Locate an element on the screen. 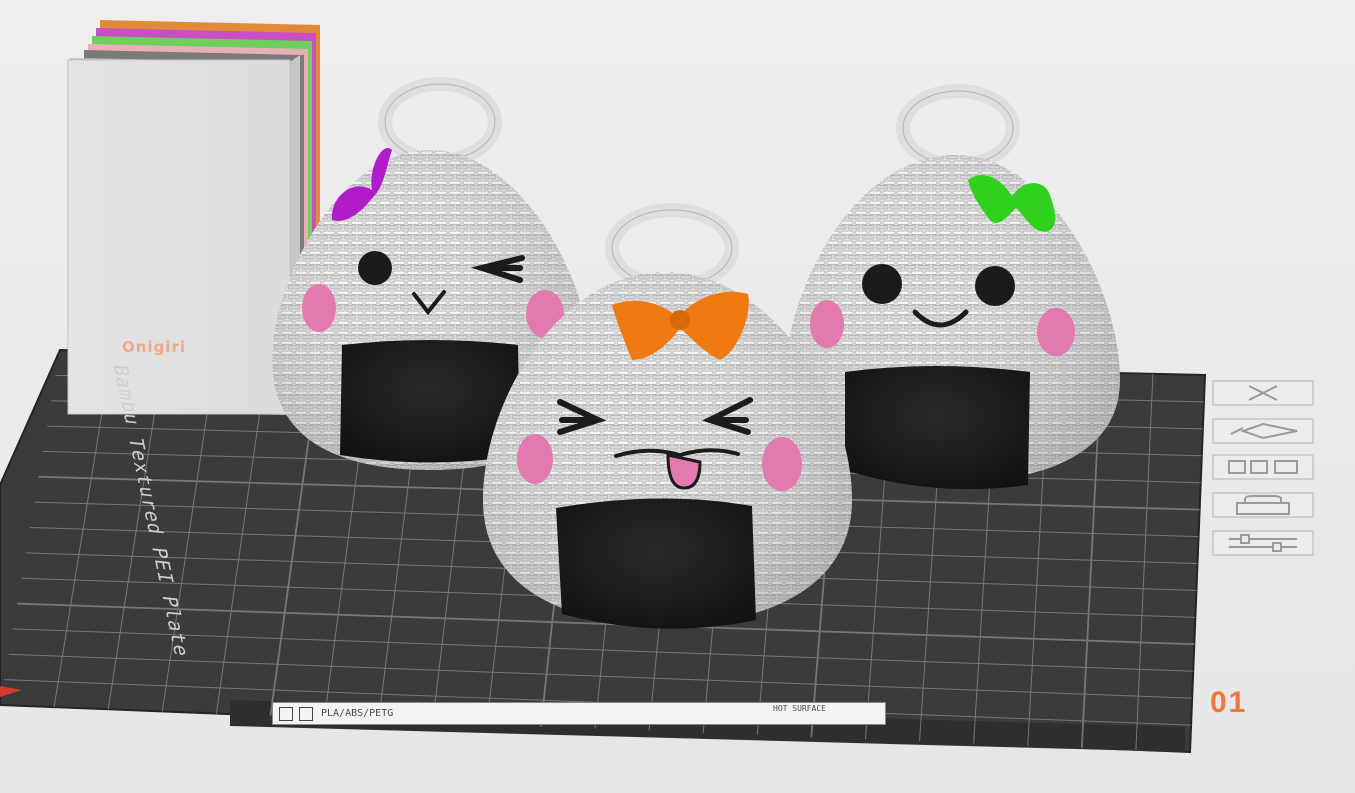  auto-orient-button is located at coordinates (1263, 431).